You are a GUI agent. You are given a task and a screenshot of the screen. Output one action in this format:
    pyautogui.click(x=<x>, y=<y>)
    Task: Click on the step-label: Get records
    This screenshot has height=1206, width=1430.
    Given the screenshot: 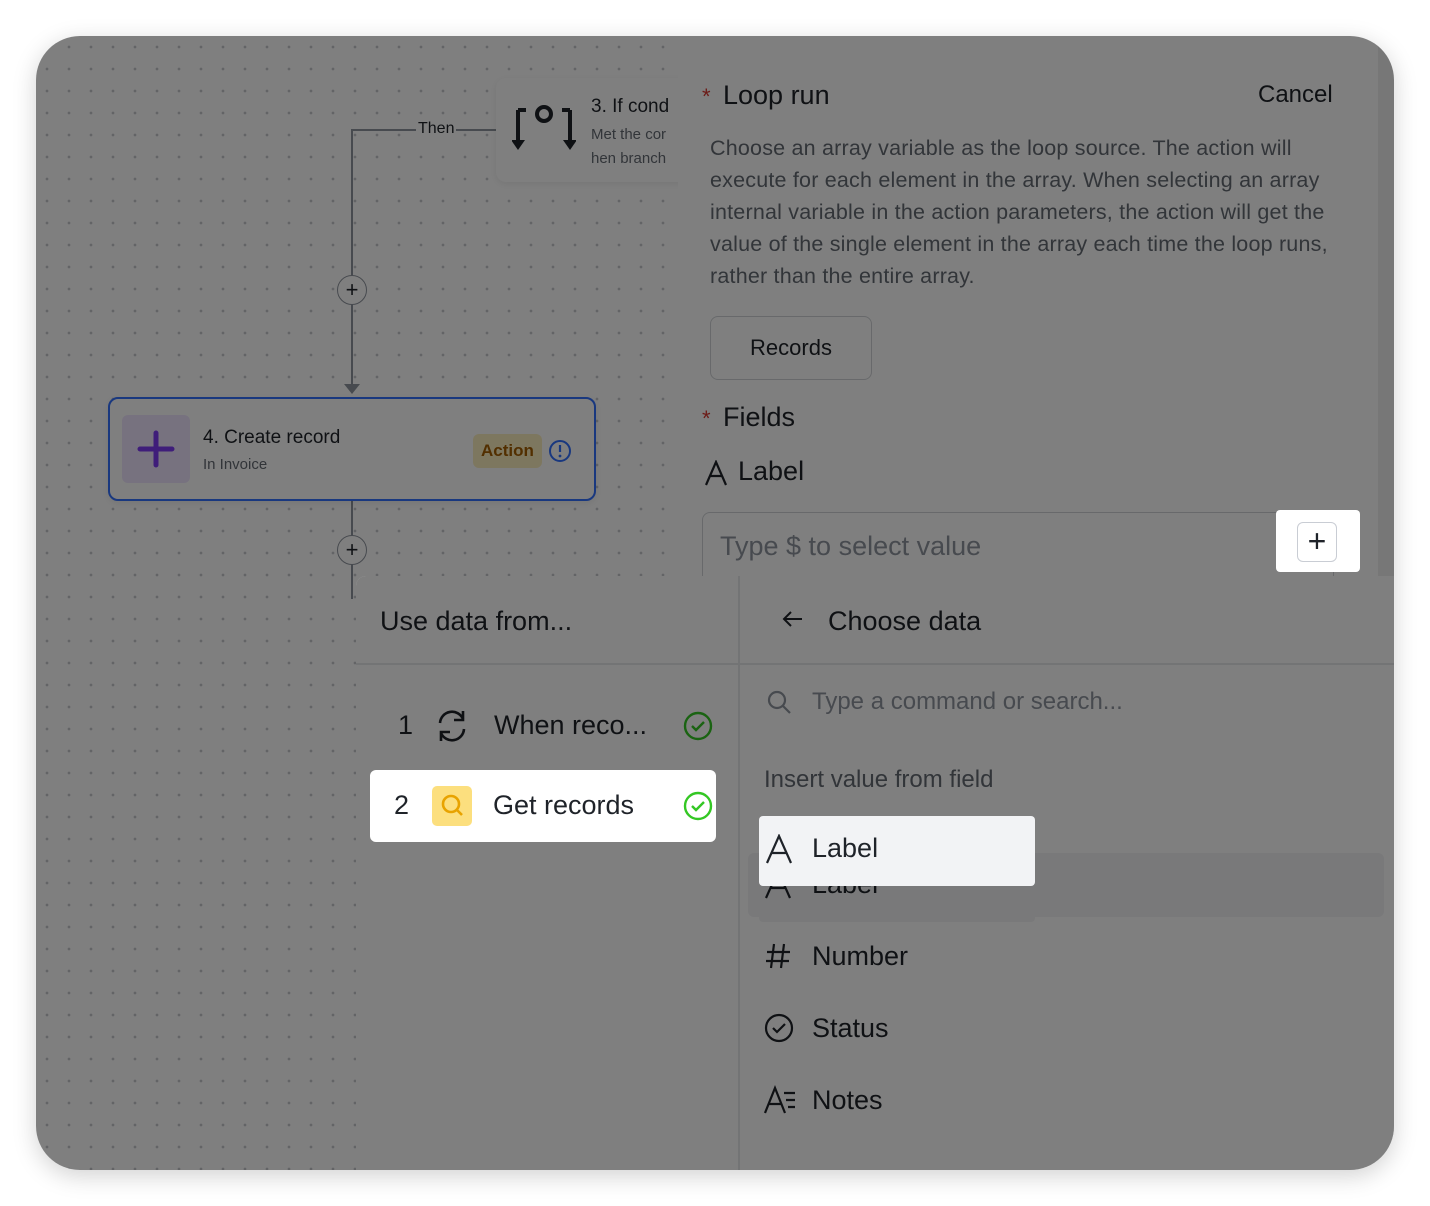 What is the action you would take?
    pyautogui.click(x=564, y=805)
    